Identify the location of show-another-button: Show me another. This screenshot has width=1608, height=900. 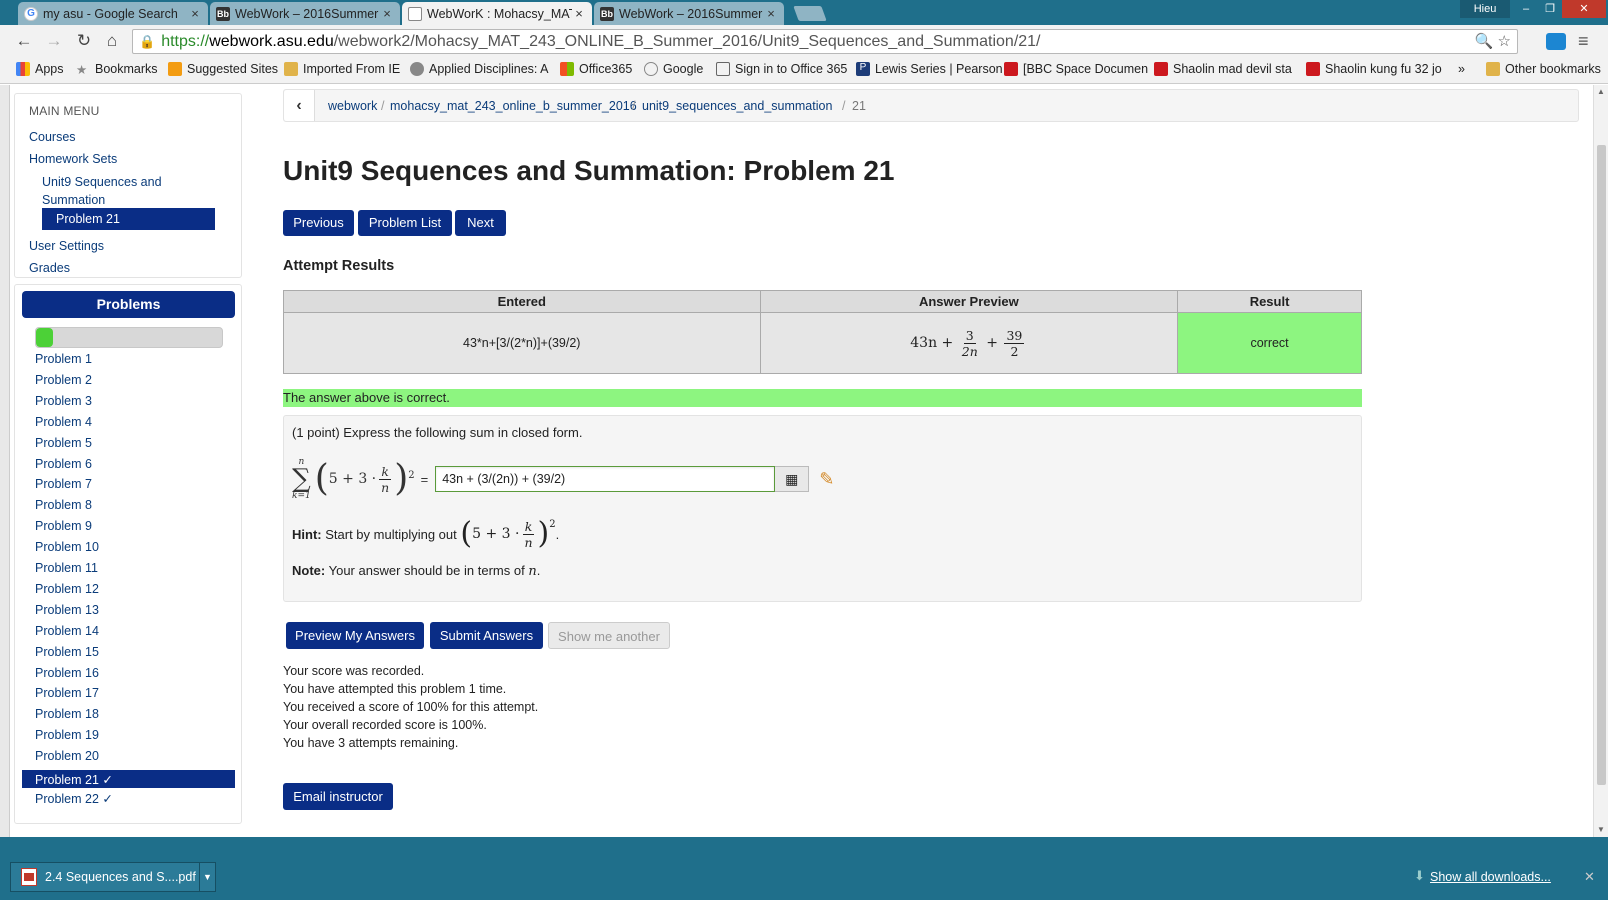
(609, 635).